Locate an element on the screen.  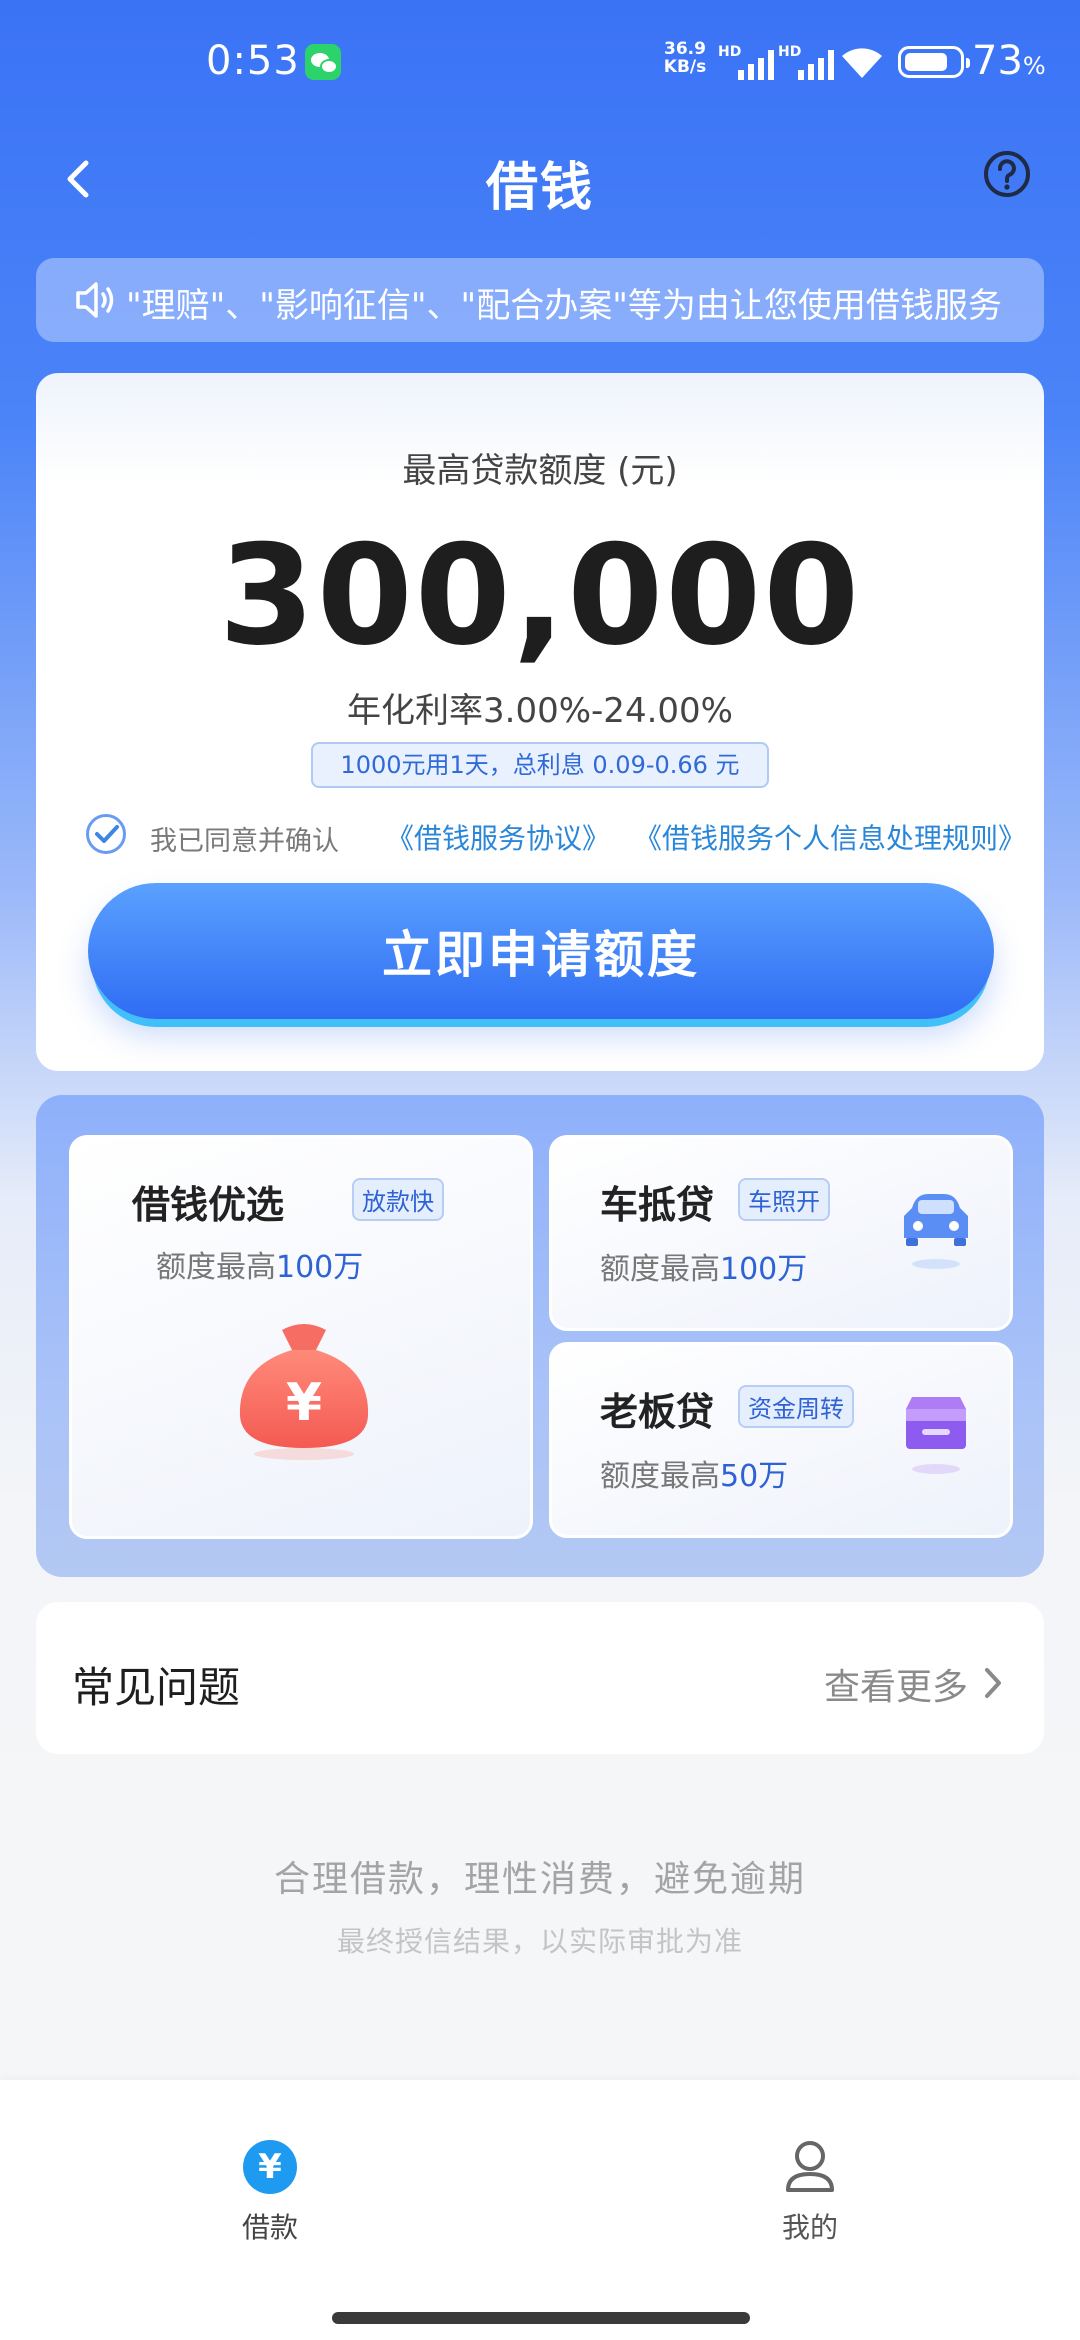
nav-tab-label: 我的 is located at coordinates (809, 2227).